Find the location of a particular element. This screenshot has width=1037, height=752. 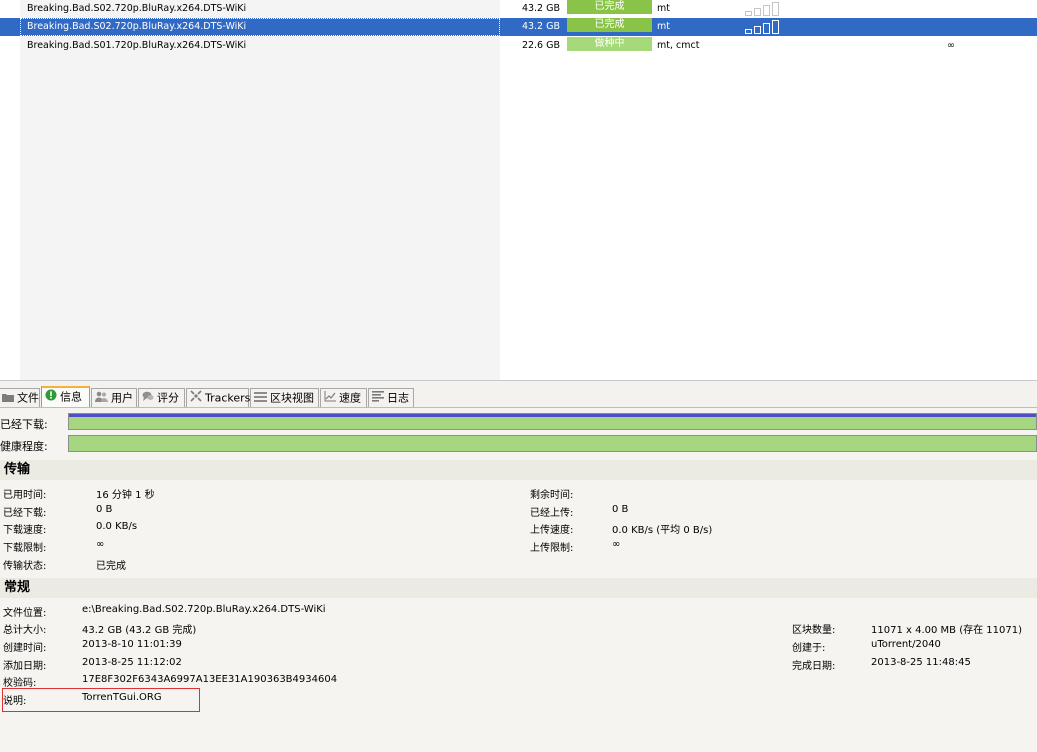

tab-log: 日志 is located at coordinates (391, 397).